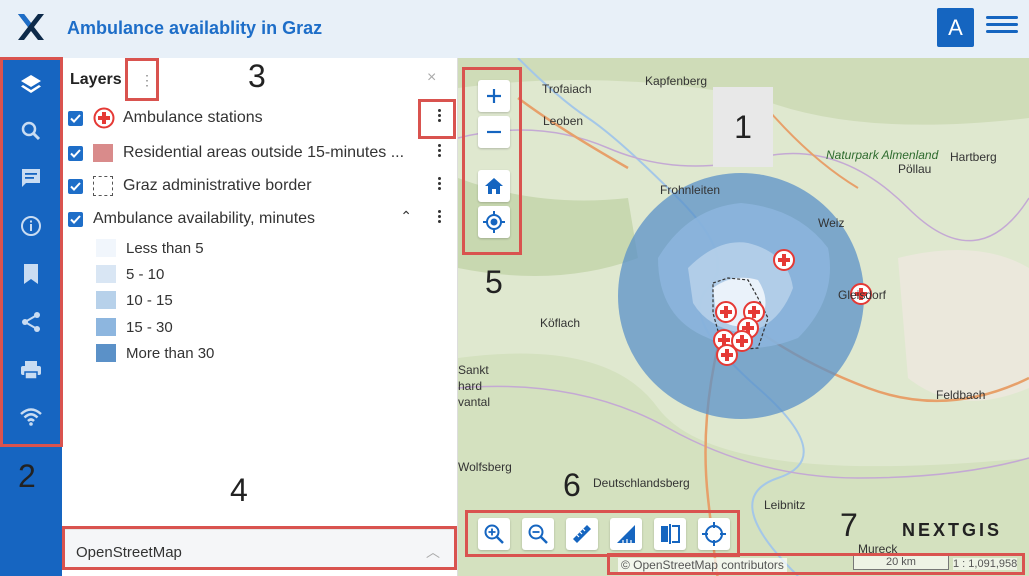  What do you see at coordinates (882, 155) in the screenshot?
I see `place-label: Naturpark Almenland` at bounding box center [882, 155].